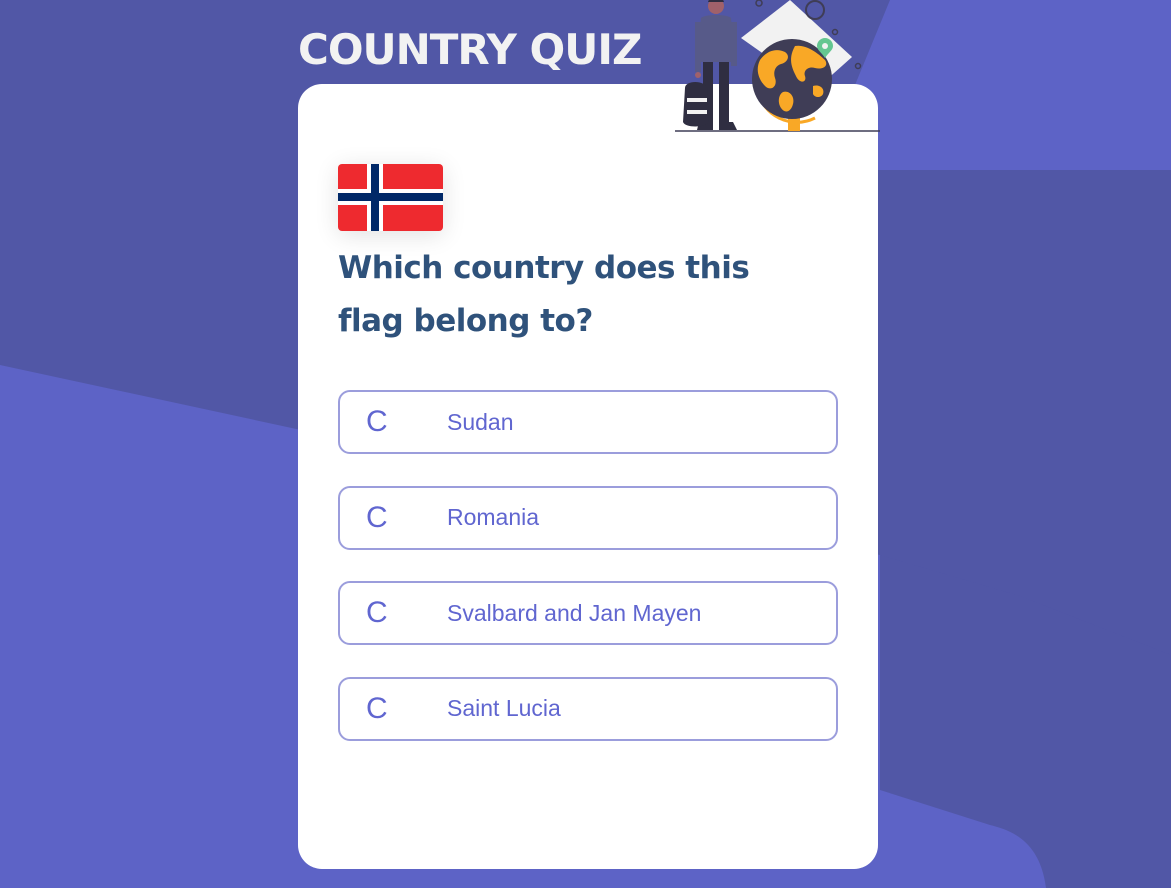 The image size is (1171, 888). I want to click on option-label: Sudan, so click(480, 421).